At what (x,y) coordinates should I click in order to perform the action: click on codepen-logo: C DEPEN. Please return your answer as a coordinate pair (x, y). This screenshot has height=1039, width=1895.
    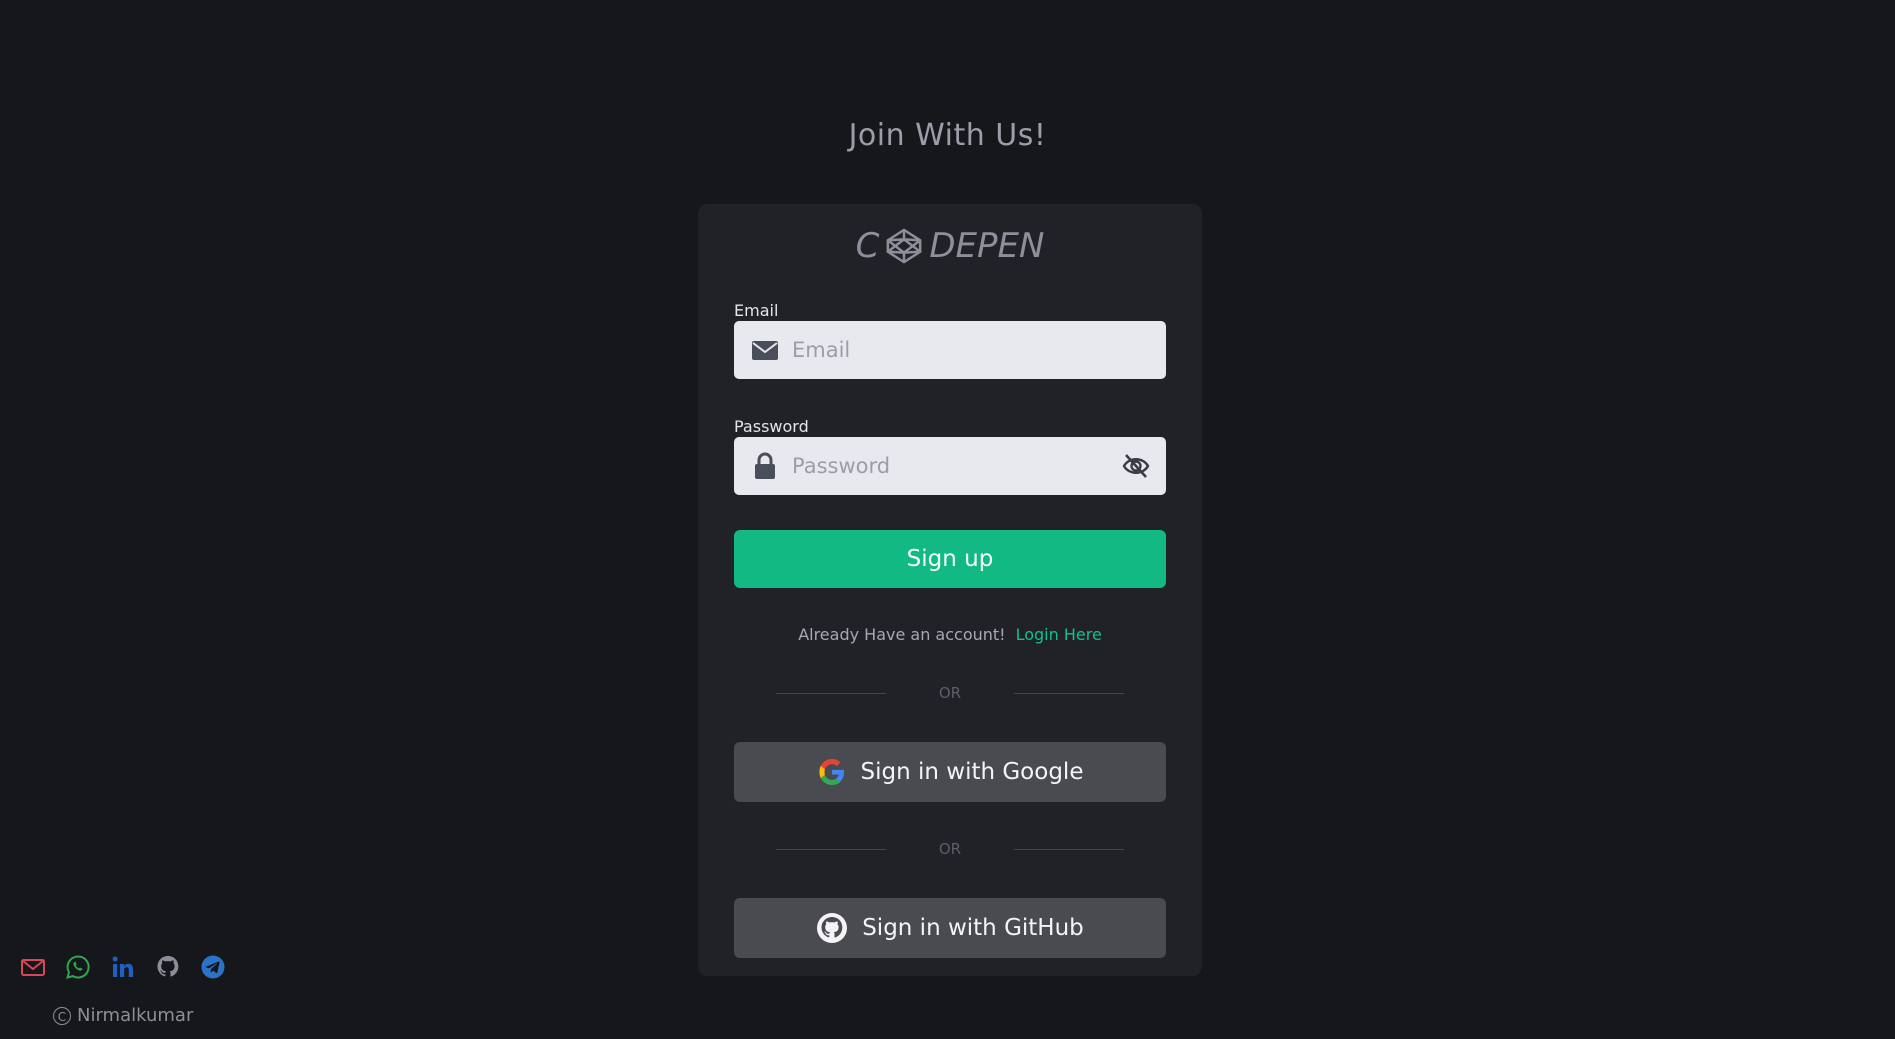
    Looking at the image, I should click on (950, 246).